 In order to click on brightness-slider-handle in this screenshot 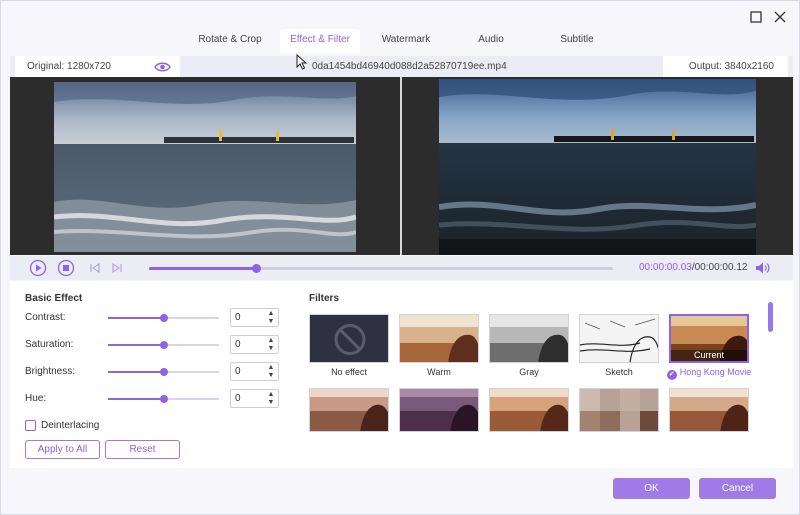, I will do `click(163, 372)`.